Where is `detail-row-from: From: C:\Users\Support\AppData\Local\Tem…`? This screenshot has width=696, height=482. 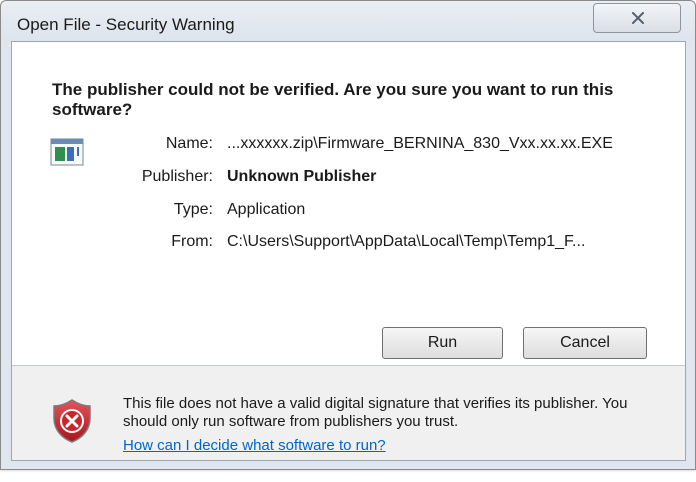
detail-row-from: From: C:\Users\Support\AppData\Local\Tem… is located at coordinates (348, 244).